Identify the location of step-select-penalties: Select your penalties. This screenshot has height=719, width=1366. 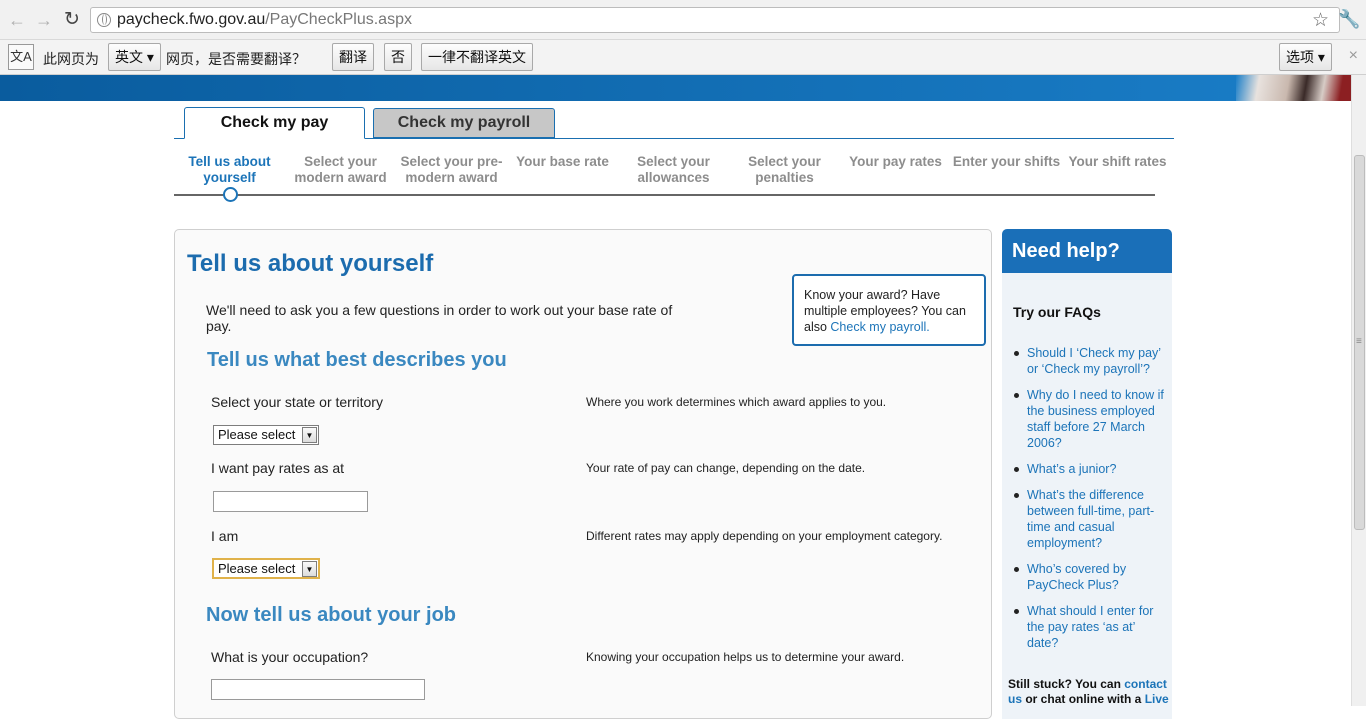
(784, 169).